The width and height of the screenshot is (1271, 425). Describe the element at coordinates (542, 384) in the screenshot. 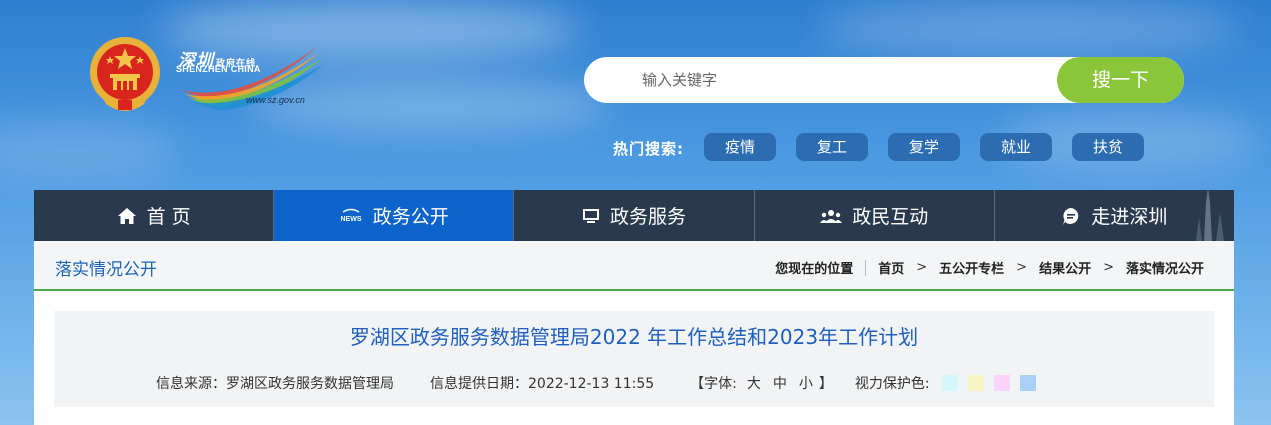

I see `article-date: 信息提供日期：2022-12-13 11:55` at that location.